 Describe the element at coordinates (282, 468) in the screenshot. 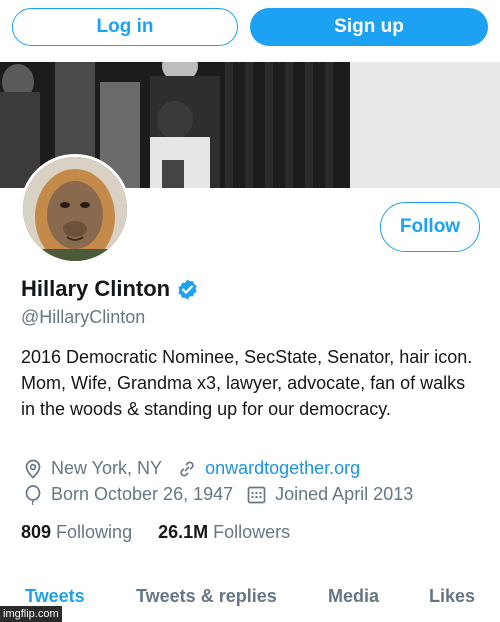

I see `website-link: onwardtogether.org` at that location.